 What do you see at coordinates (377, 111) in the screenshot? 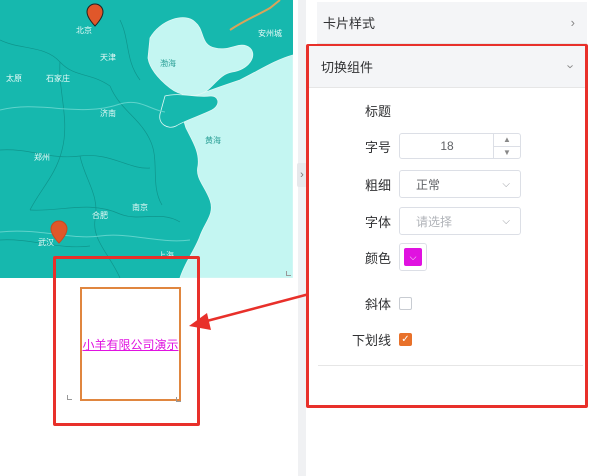
I see `form-label: 标题` at bounding box center [377, 111].